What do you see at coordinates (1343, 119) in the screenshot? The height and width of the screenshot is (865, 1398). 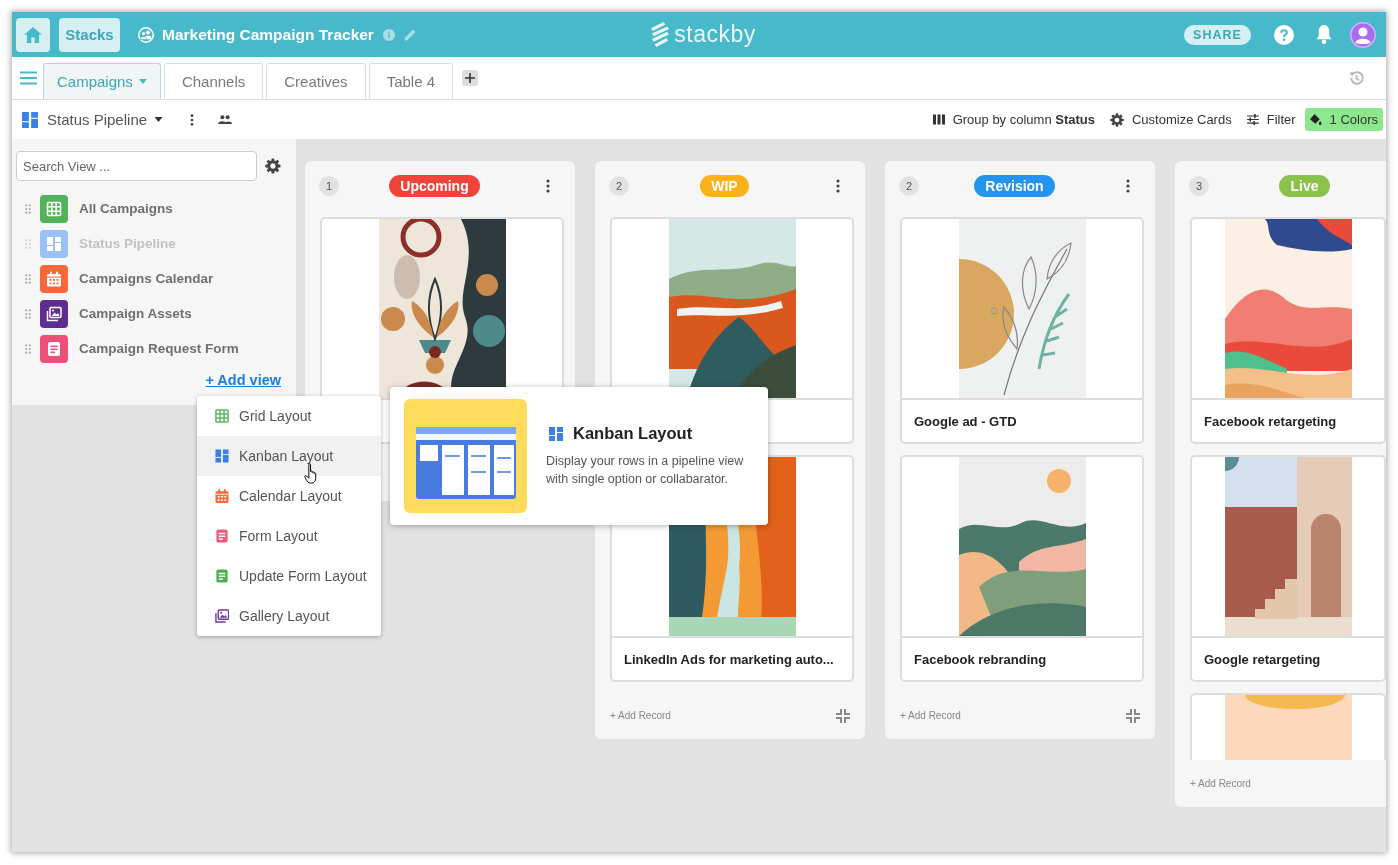 I see `colors-button: 1 Colors` at bounding box center [1343, 119].